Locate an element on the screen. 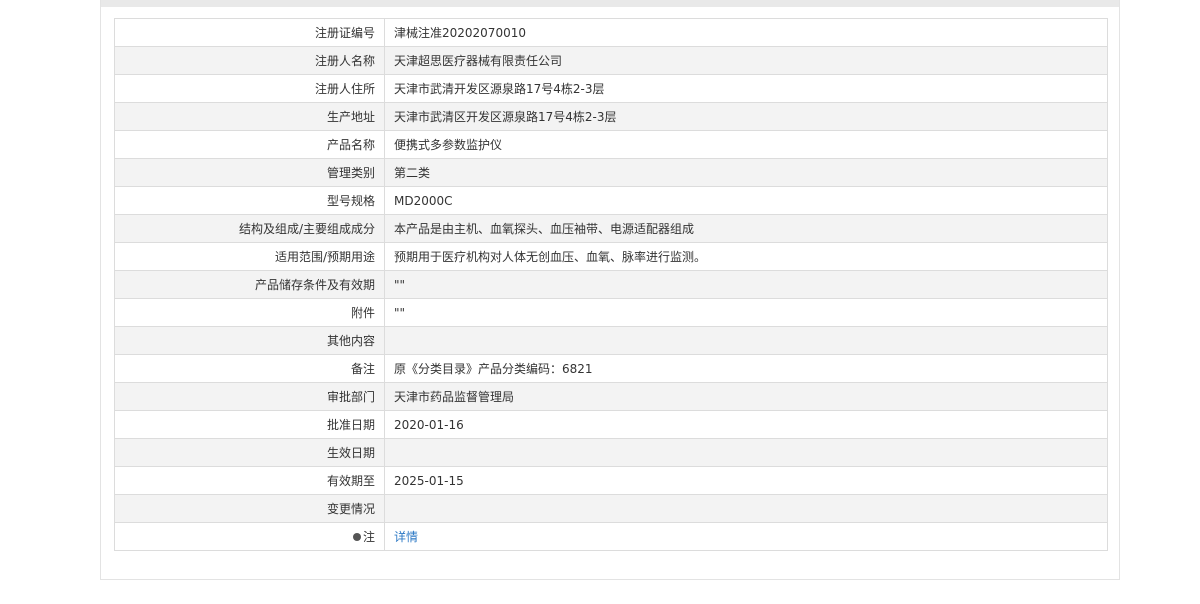  field-value-registrant-address: 天津市武清开发区源泉路17号4栋2-3层 is located at coordinates (746, 88).